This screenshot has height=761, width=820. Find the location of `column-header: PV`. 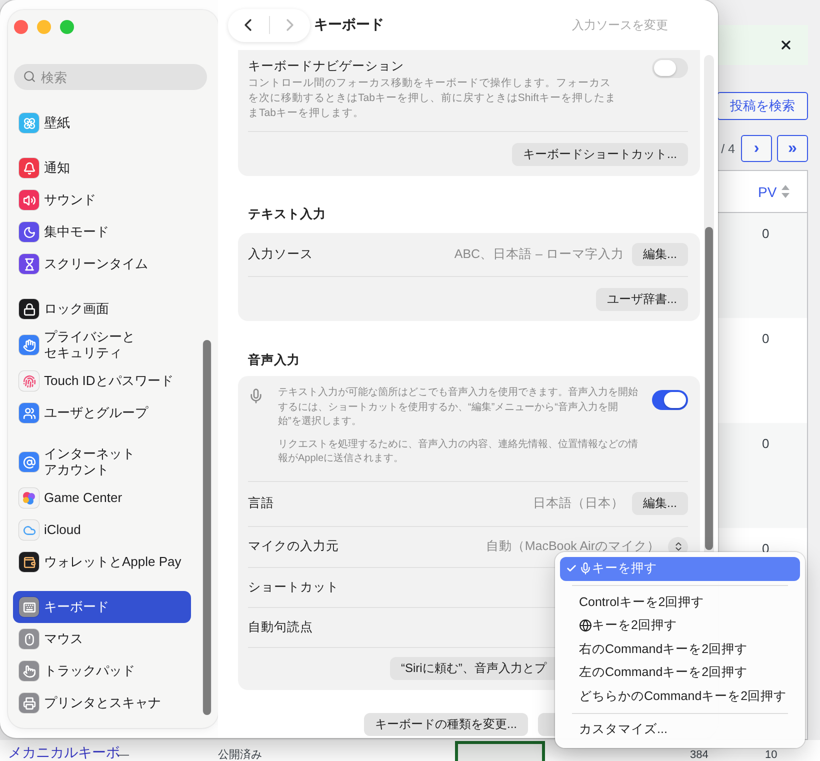

column-header: PV is located at coordinates (767, 192).